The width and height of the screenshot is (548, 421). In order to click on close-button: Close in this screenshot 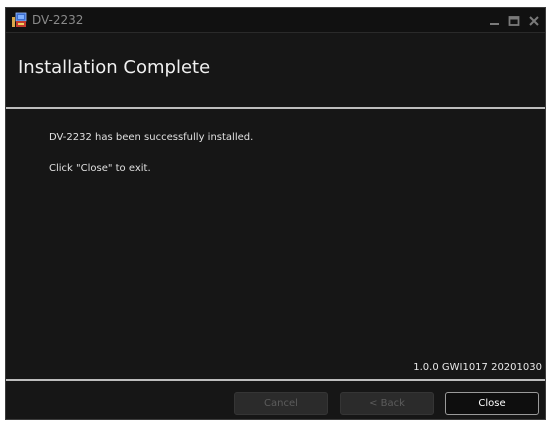, I will do `click(492, 403)`.